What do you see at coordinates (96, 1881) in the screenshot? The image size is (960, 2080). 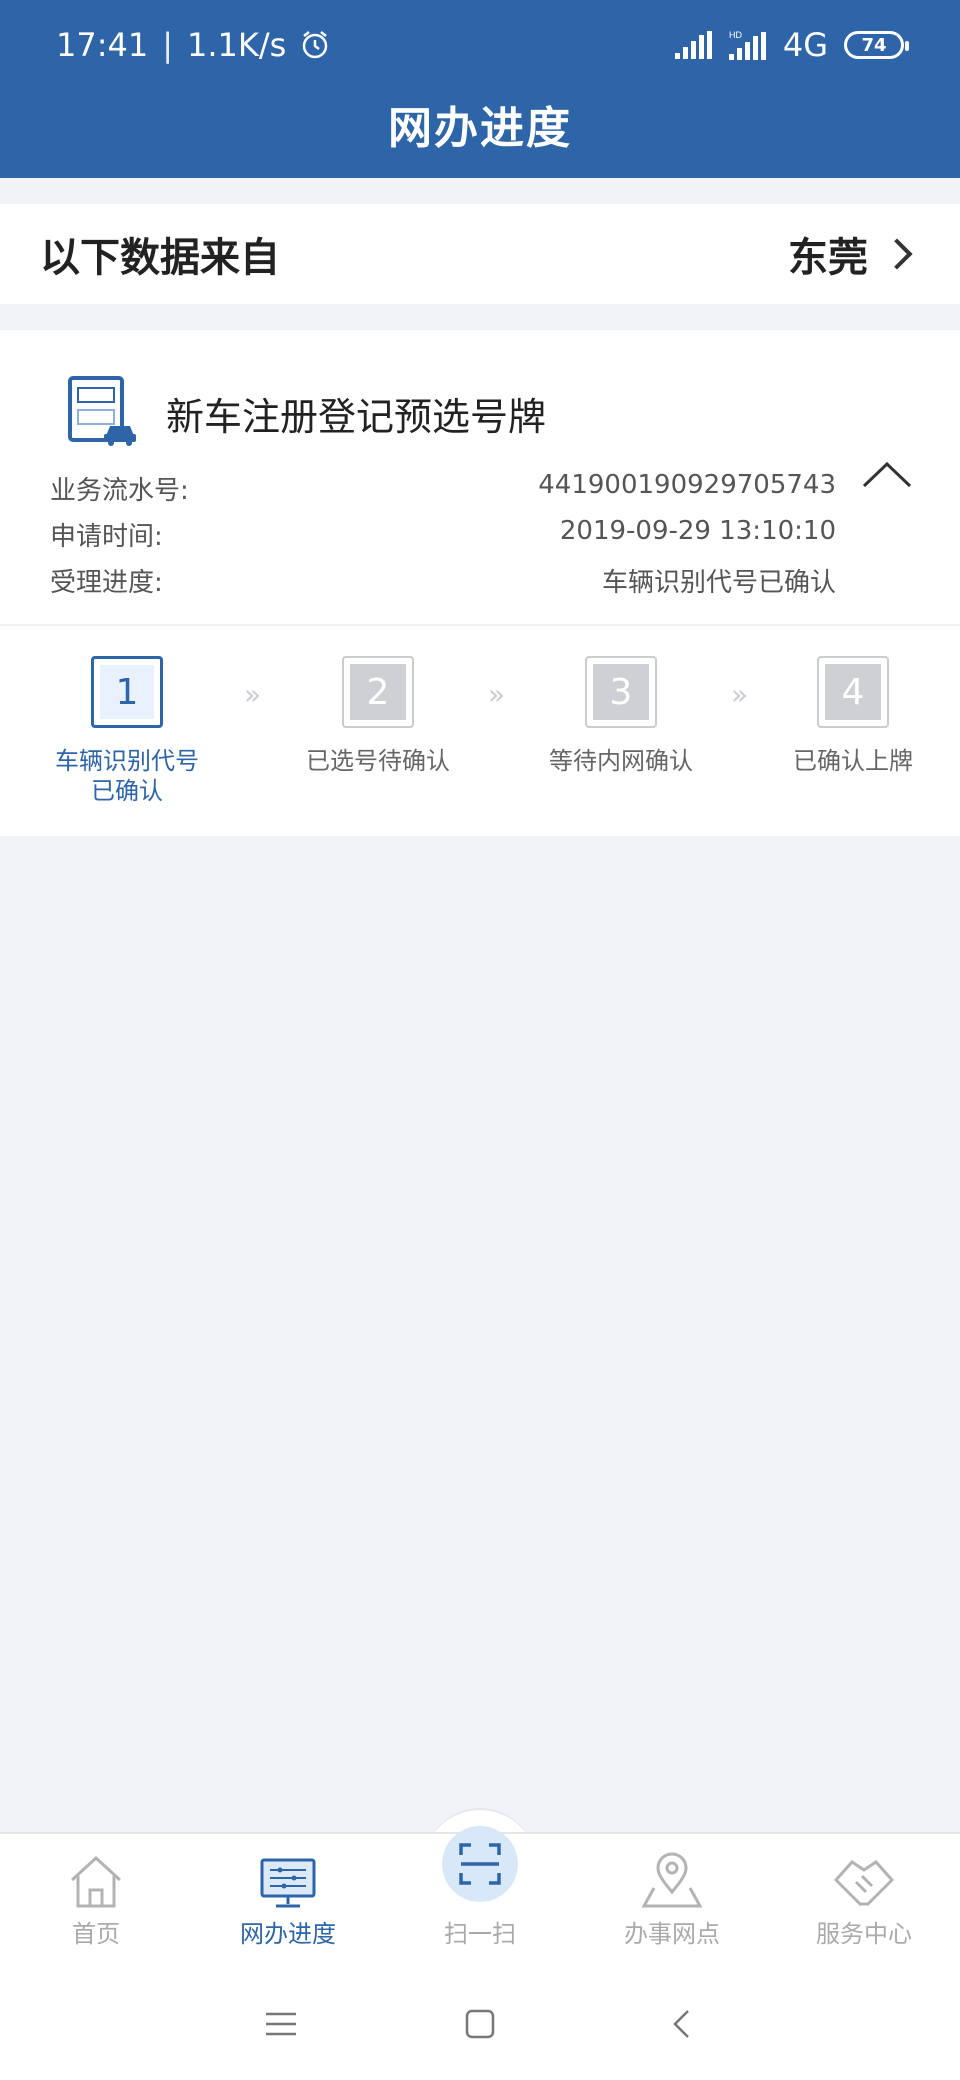 I see `home-icon` at bounding box center [96, 1881].